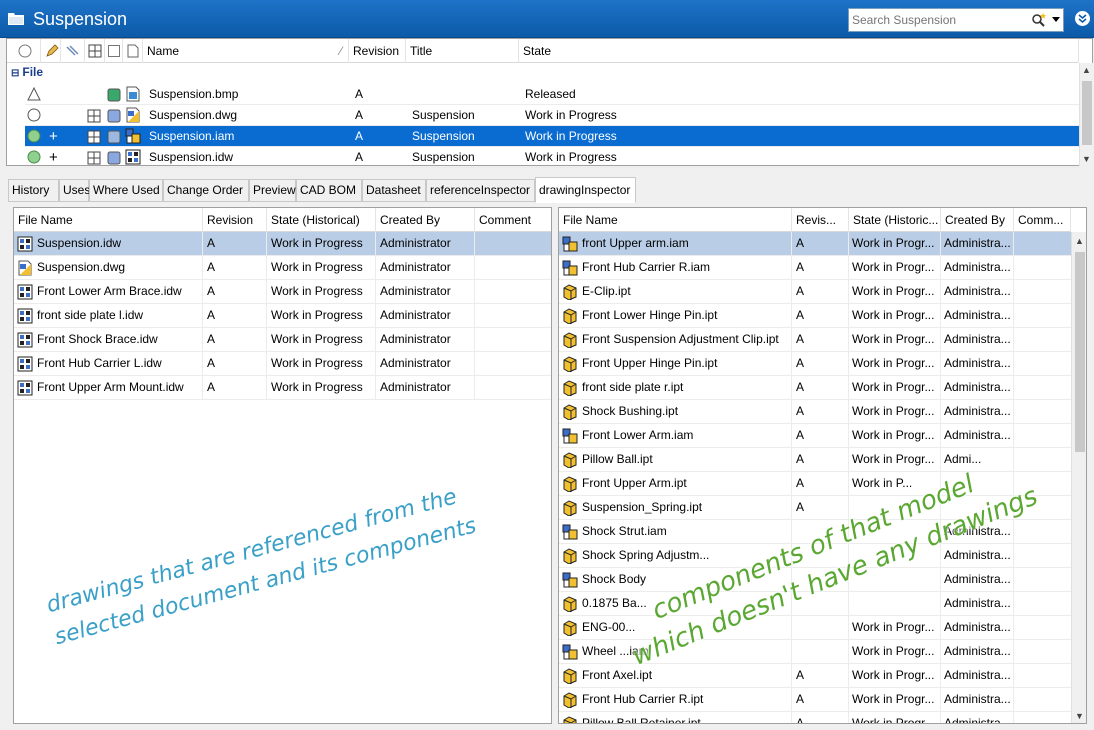 This screenshot has height=730, width=1094. I want to click on tab-change-order: Change Order, so click(206, 190).